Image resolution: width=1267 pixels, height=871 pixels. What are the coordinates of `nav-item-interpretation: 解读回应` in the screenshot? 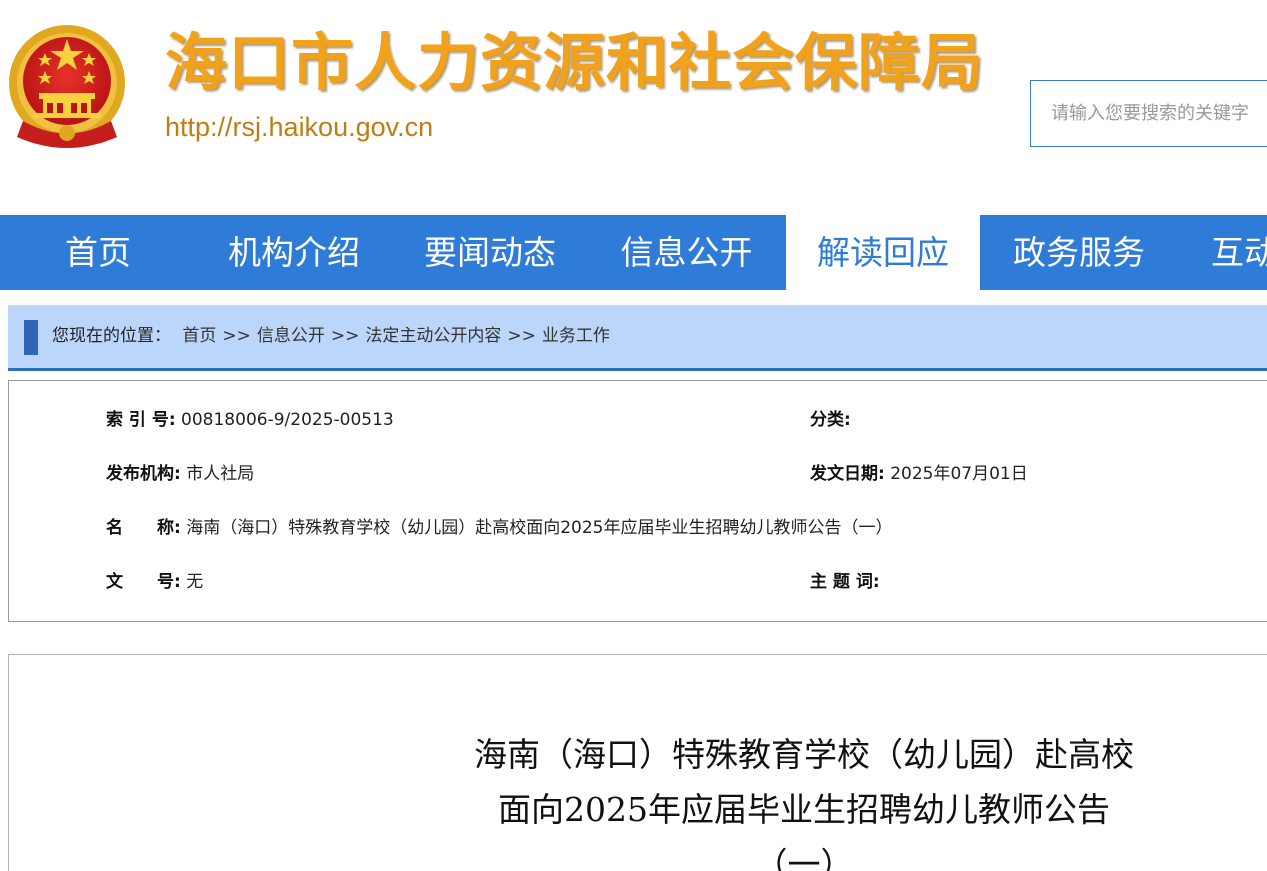 It's located at (883, 252).